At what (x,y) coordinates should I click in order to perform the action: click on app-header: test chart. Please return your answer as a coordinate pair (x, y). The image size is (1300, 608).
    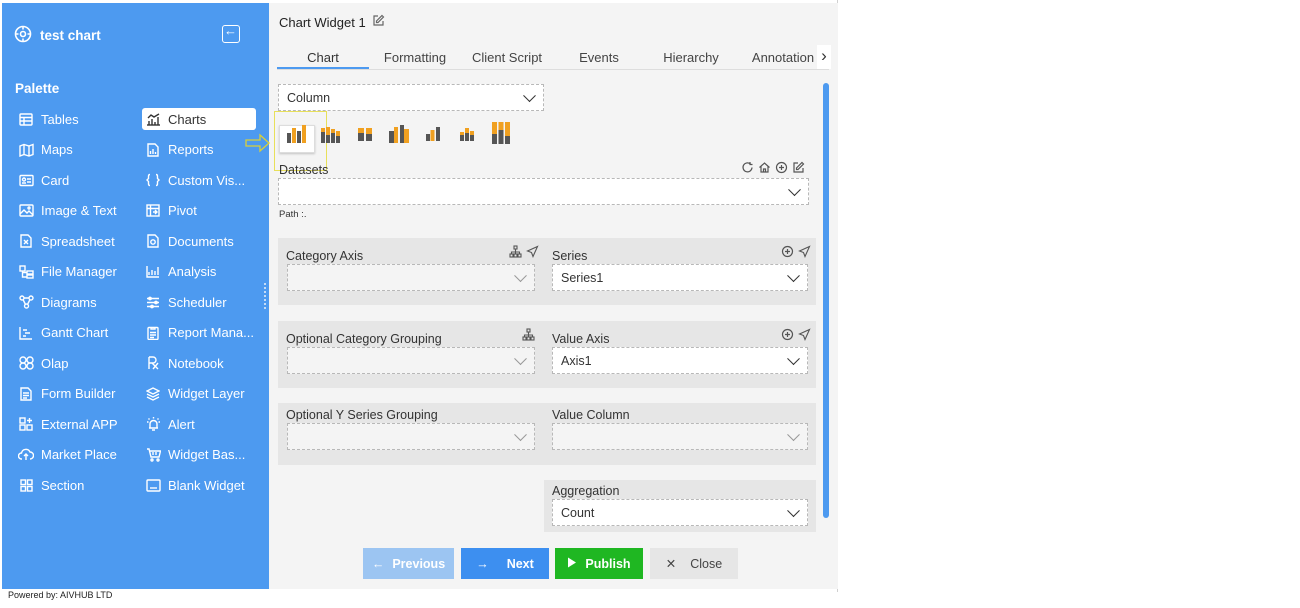
    Looking at the image, I should click on (57, 35).